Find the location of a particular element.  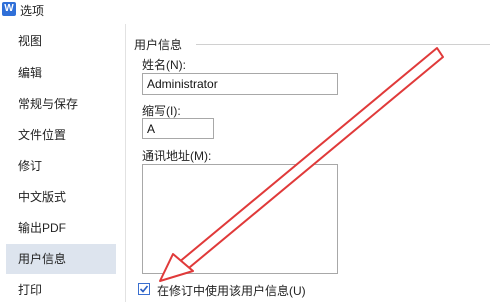

group-divider is located at coordinates (343, 44).